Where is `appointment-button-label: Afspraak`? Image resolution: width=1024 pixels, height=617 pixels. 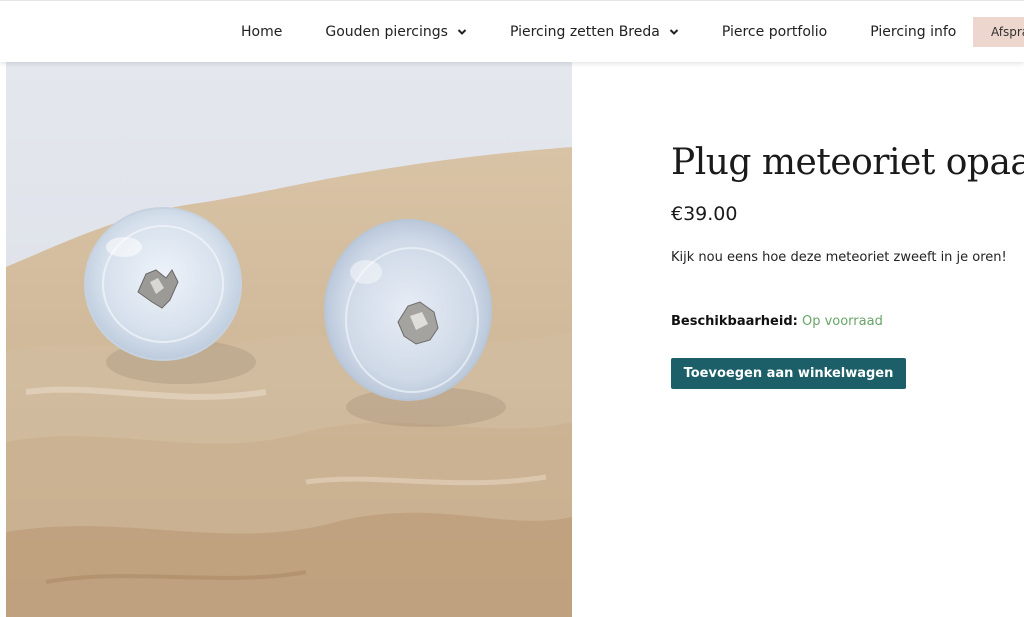 appointment-button-label: Afspraak is located at coordinates (1007, 32).